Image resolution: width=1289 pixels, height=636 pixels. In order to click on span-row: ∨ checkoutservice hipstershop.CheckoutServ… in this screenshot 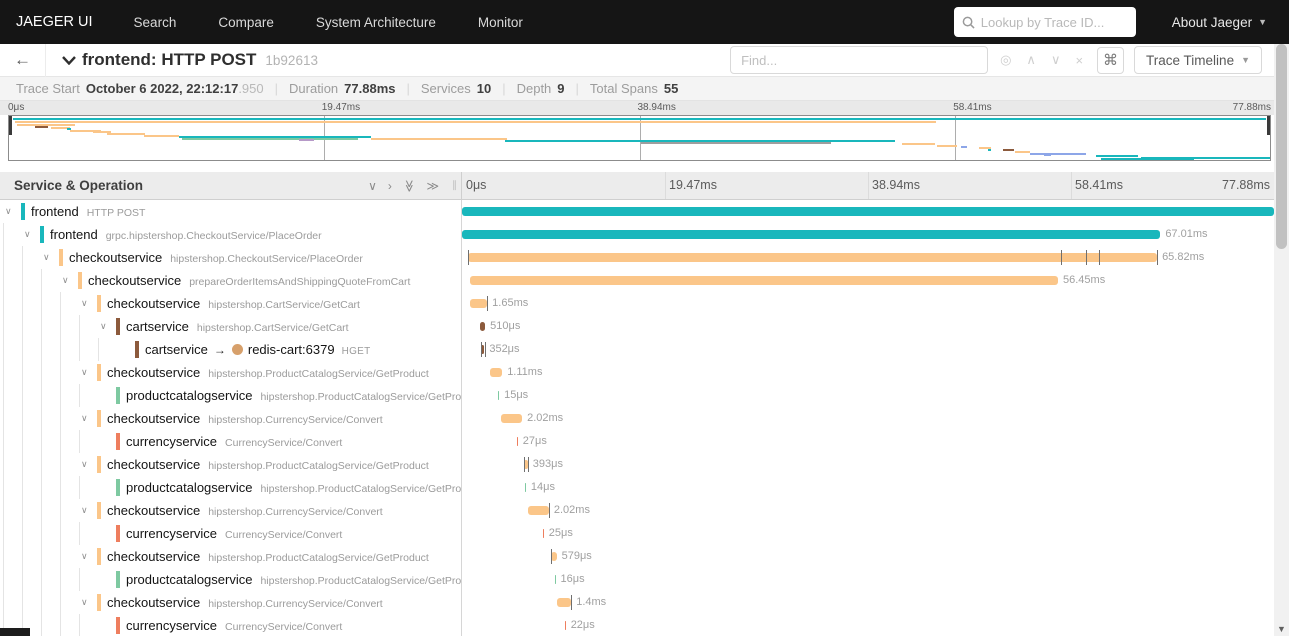, I will do `click(637, 257)`.